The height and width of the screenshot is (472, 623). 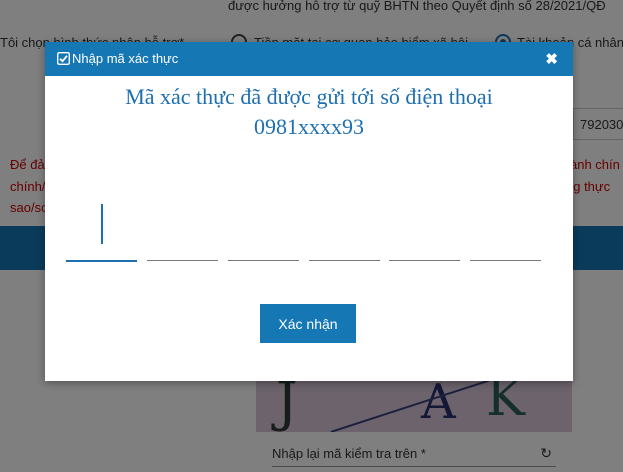 What do you see at coordinates (102, 224) in the screenshot?
I see `text-caret` at bounding box center [102, 224].